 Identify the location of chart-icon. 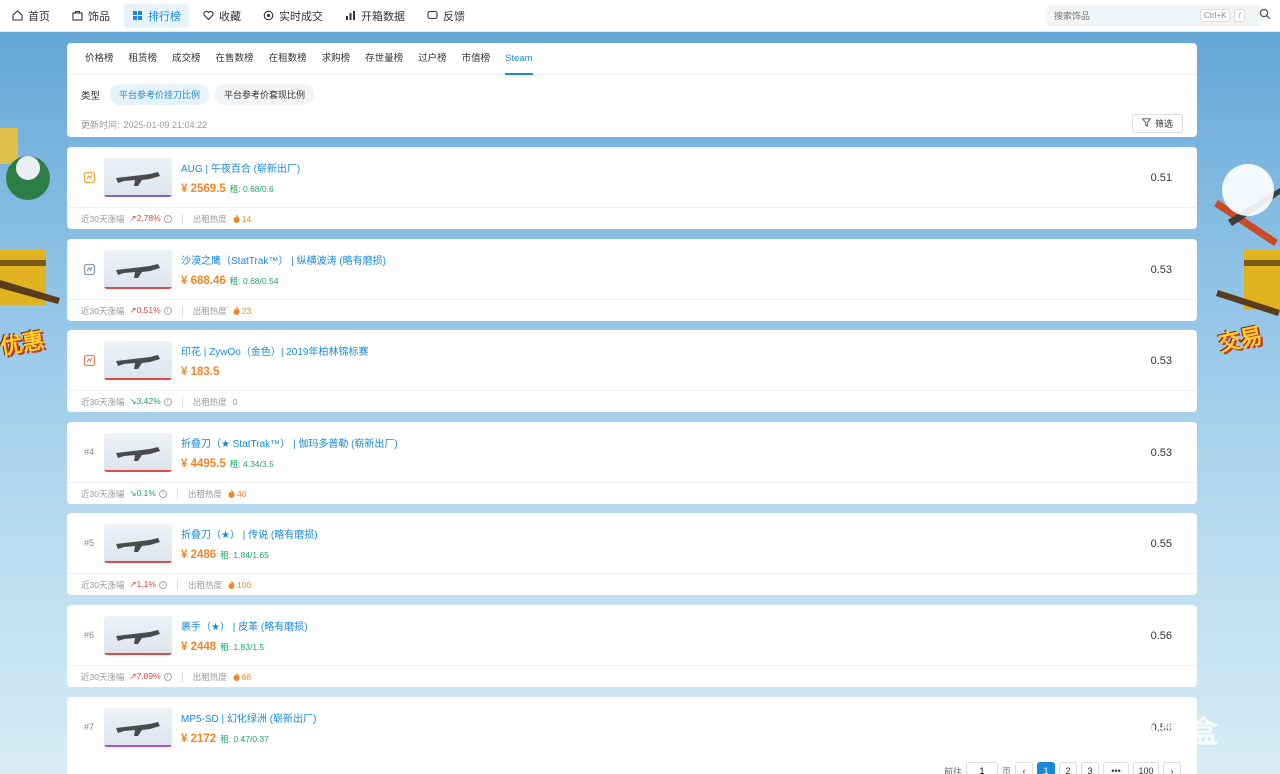
(350, 15).